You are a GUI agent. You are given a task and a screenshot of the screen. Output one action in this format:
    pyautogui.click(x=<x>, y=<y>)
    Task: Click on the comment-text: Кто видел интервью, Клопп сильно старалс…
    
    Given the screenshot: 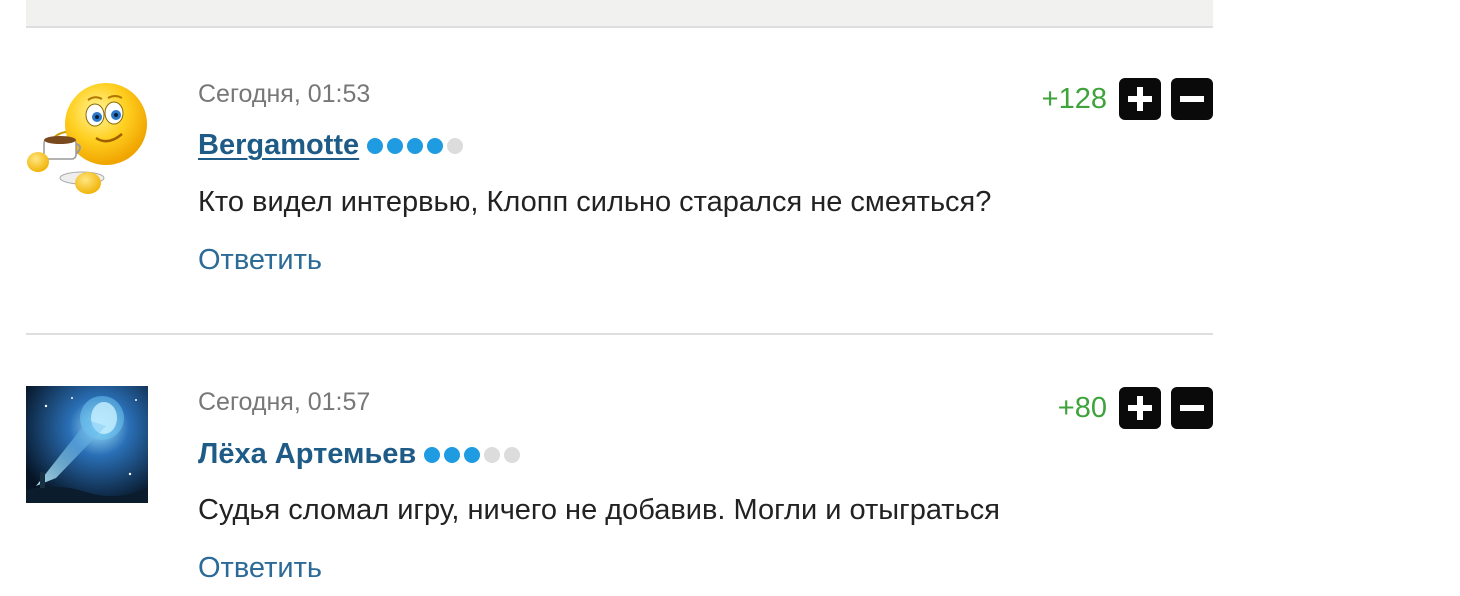 What is the action you would take?
    pyautogui.click(x=595, y=202)
    